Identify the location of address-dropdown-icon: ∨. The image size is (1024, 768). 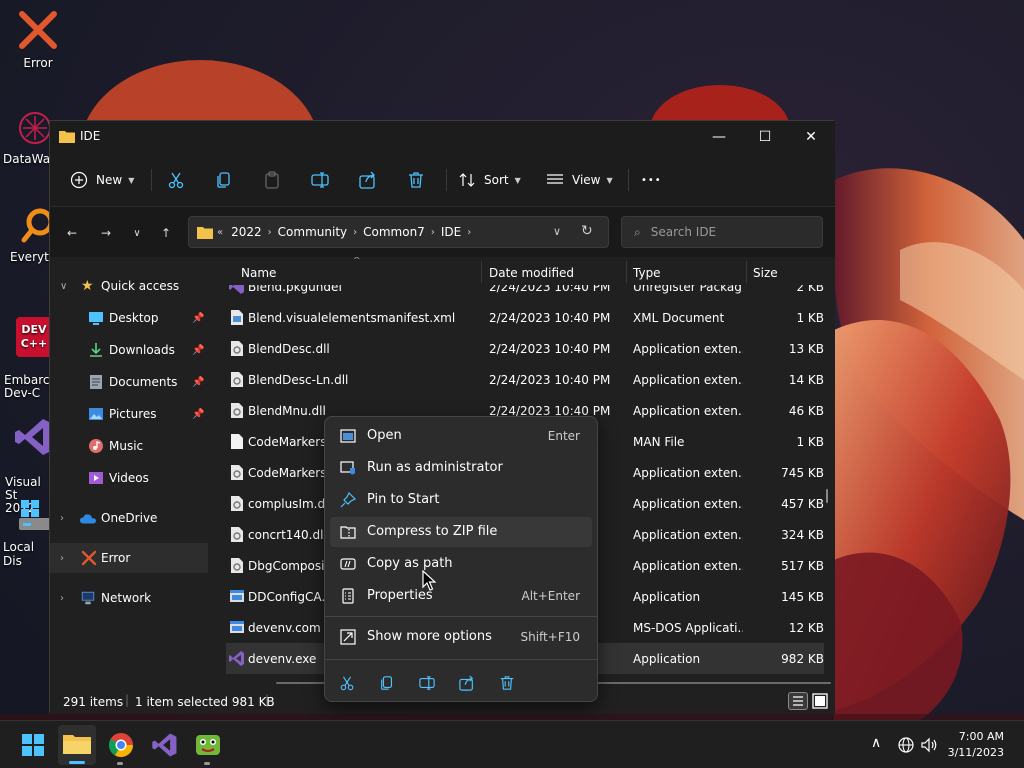
(557, 231).